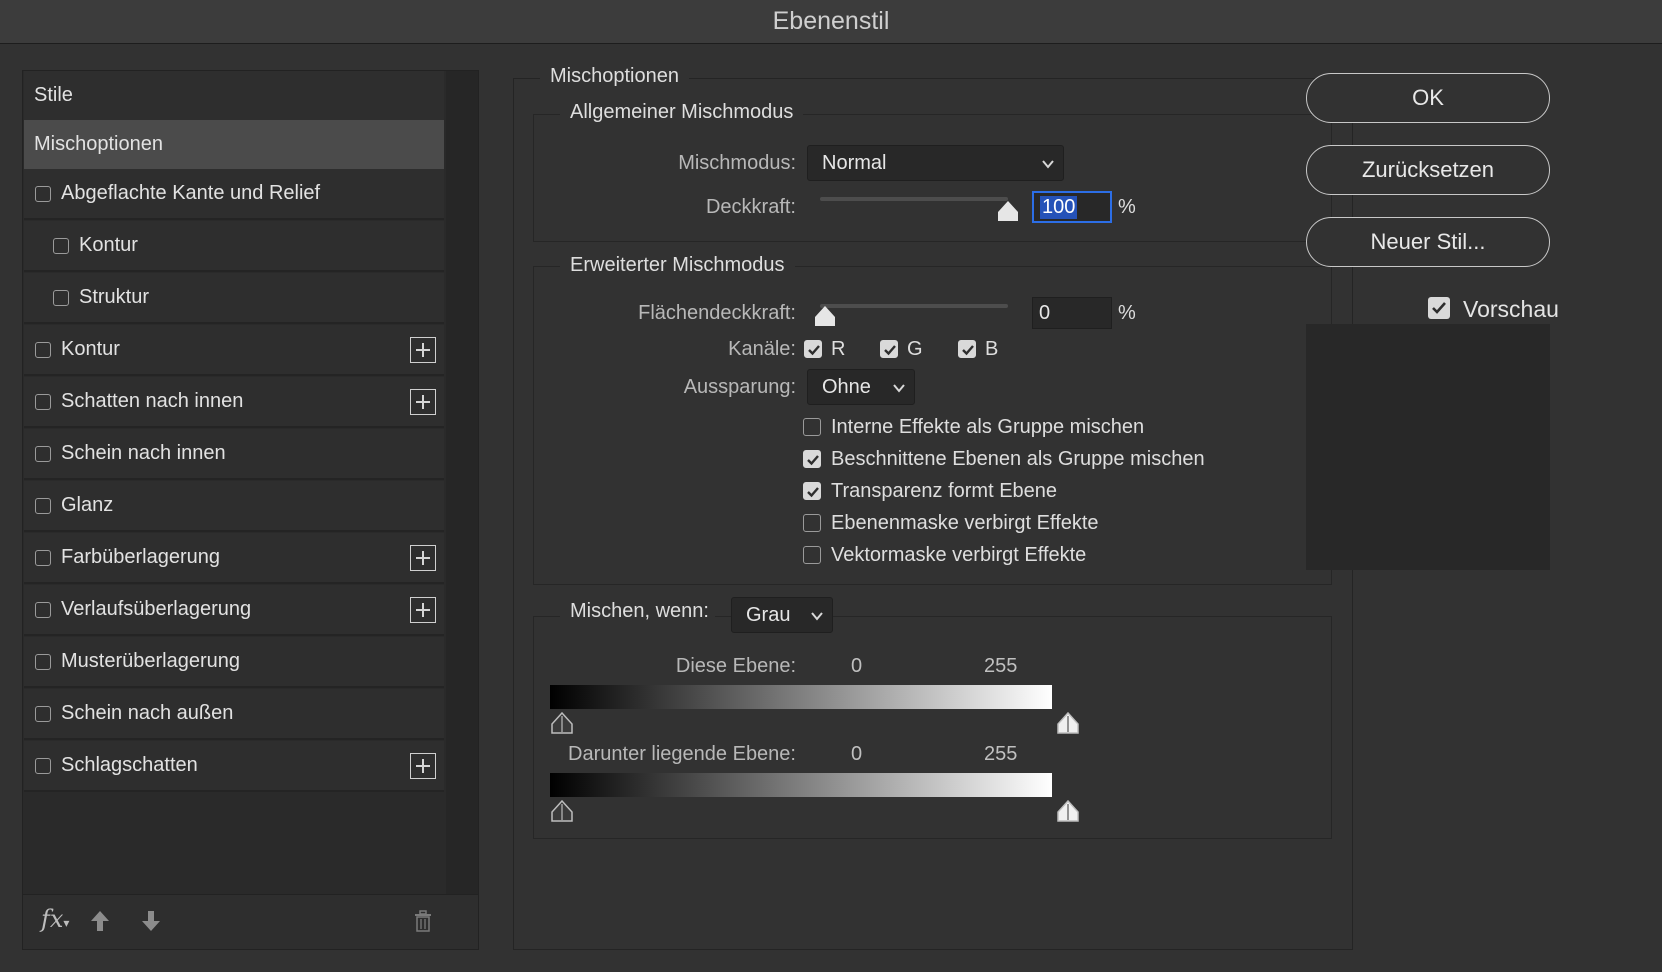  I want to click on opacity-input: 100, so click(1072, 207).